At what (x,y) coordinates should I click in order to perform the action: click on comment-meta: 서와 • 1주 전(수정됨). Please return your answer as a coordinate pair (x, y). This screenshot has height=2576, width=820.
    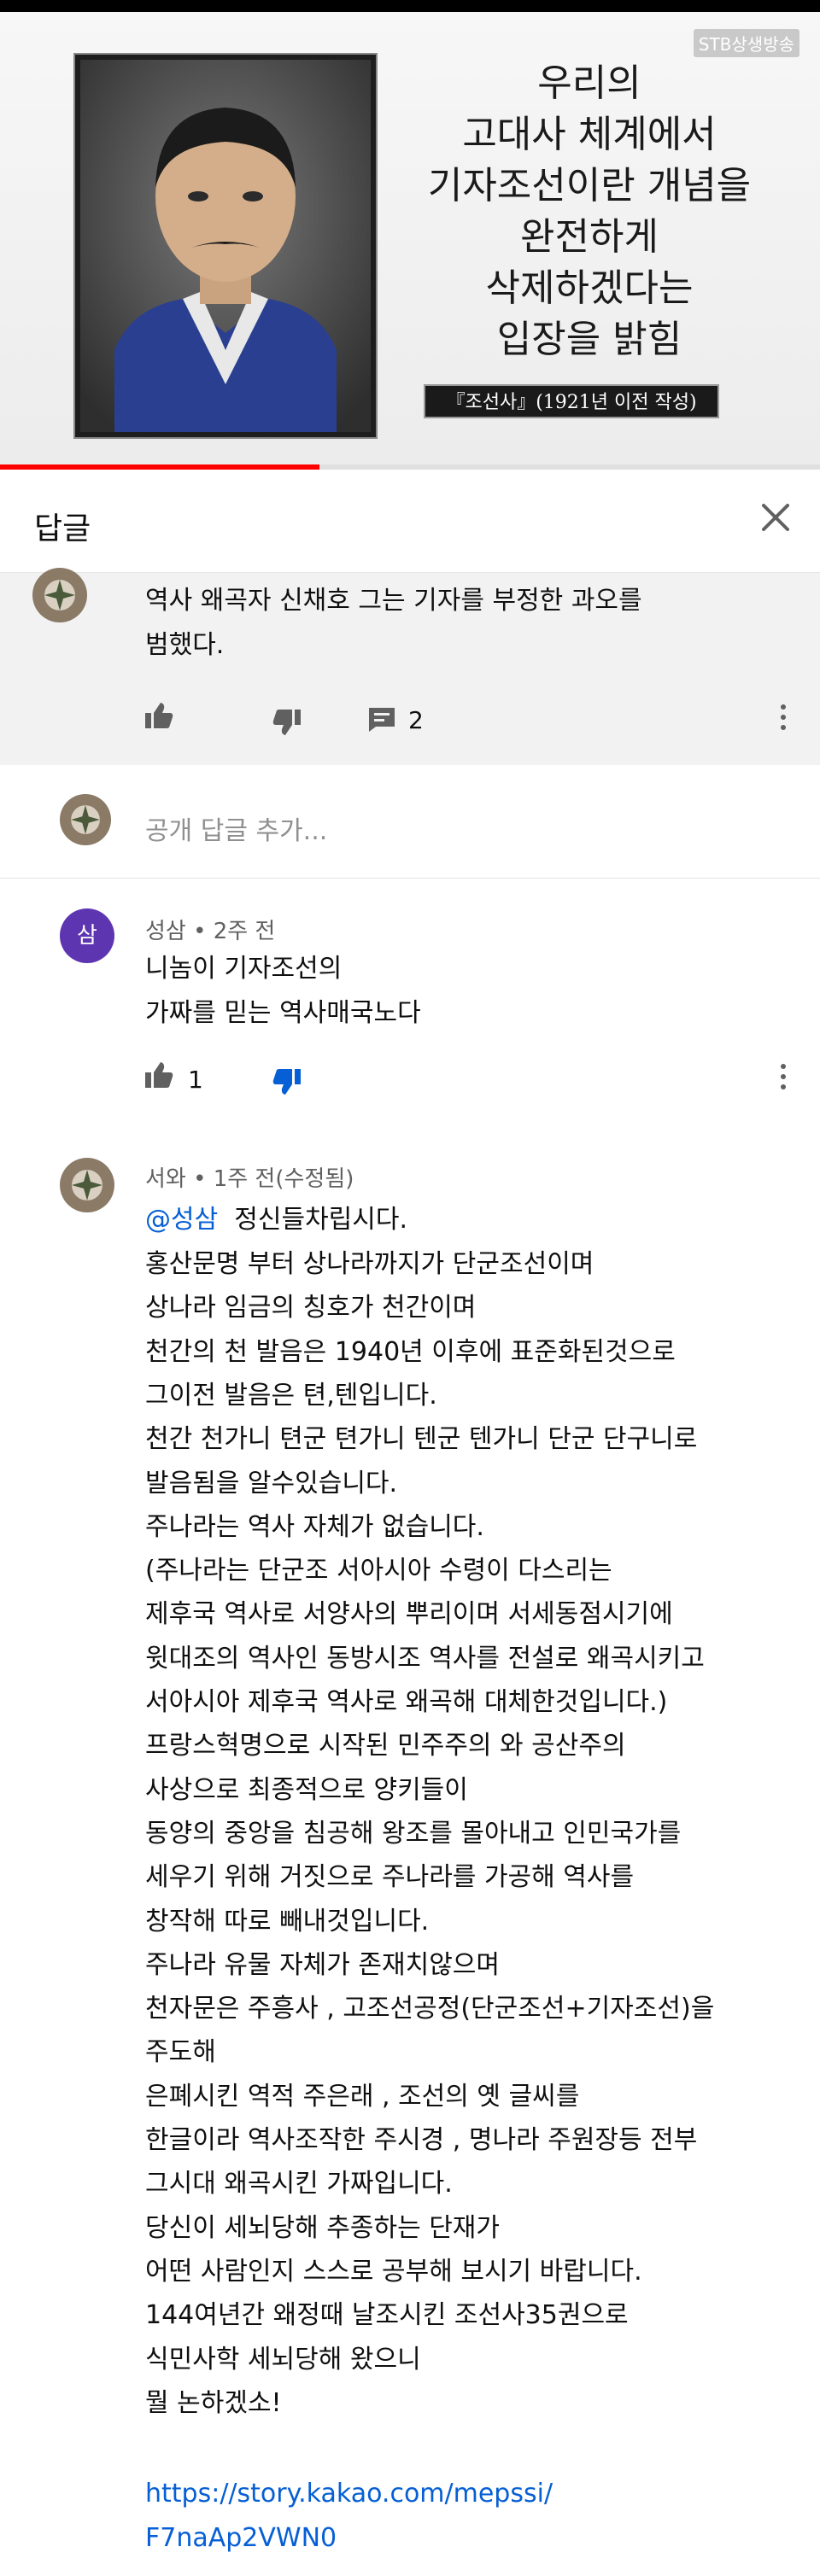
    Looking at the image, I should click on (249, 1179).